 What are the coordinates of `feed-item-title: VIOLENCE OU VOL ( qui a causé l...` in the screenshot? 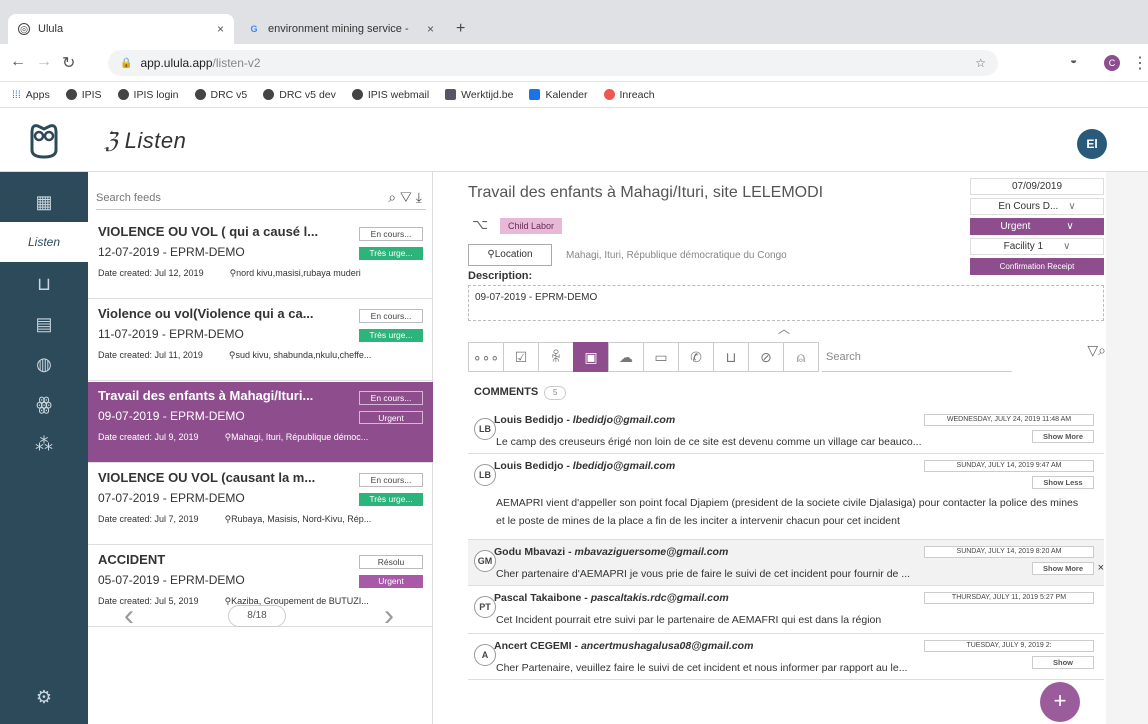 It's located at (208, 231).